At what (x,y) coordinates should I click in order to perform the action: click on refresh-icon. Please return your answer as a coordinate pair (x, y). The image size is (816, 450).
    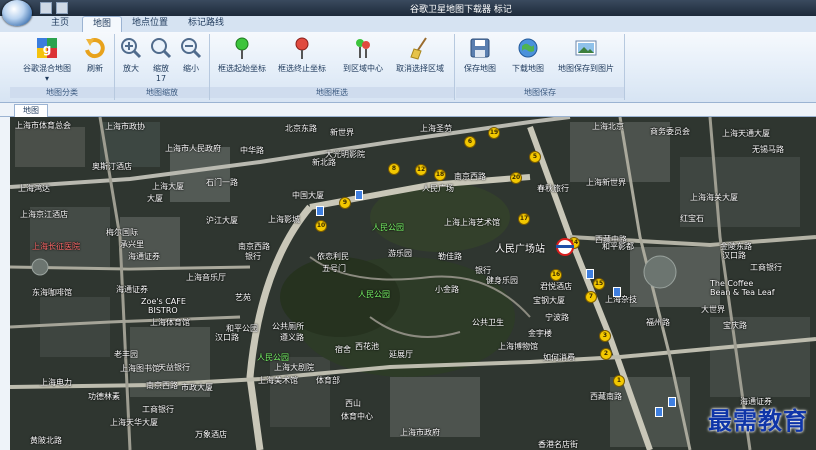
    Looking at the image, I should click on (95, 48).